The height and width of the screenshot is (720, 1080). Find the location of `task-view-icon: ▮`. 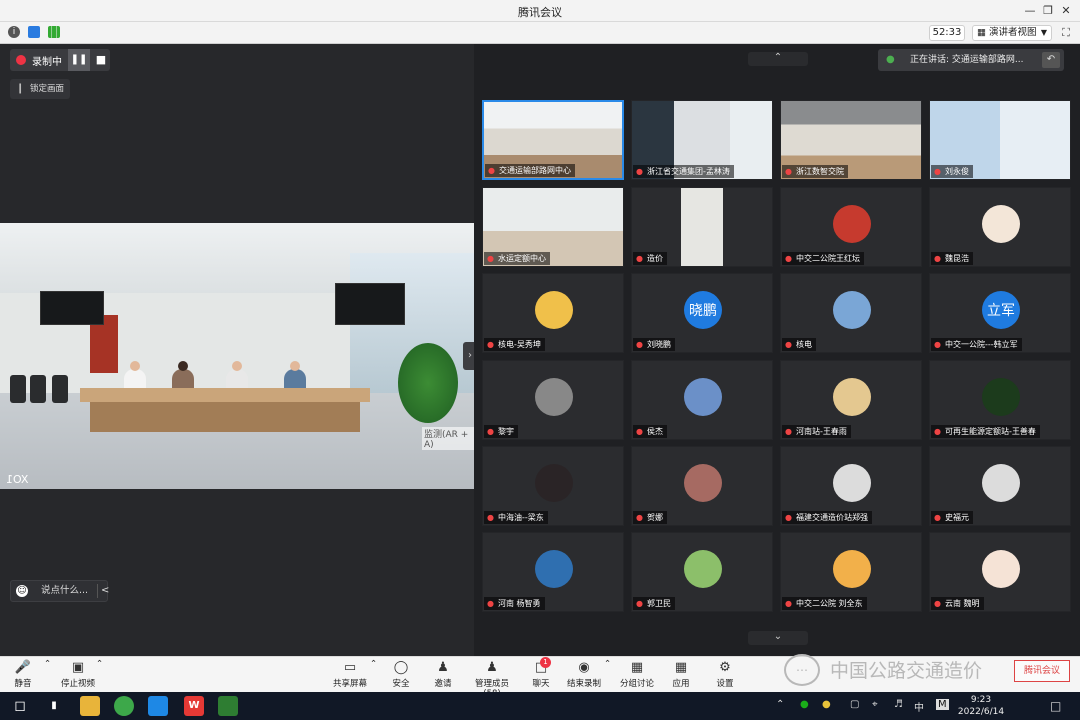

task-view-icon: ▮ is located at coordinates (54, 706).